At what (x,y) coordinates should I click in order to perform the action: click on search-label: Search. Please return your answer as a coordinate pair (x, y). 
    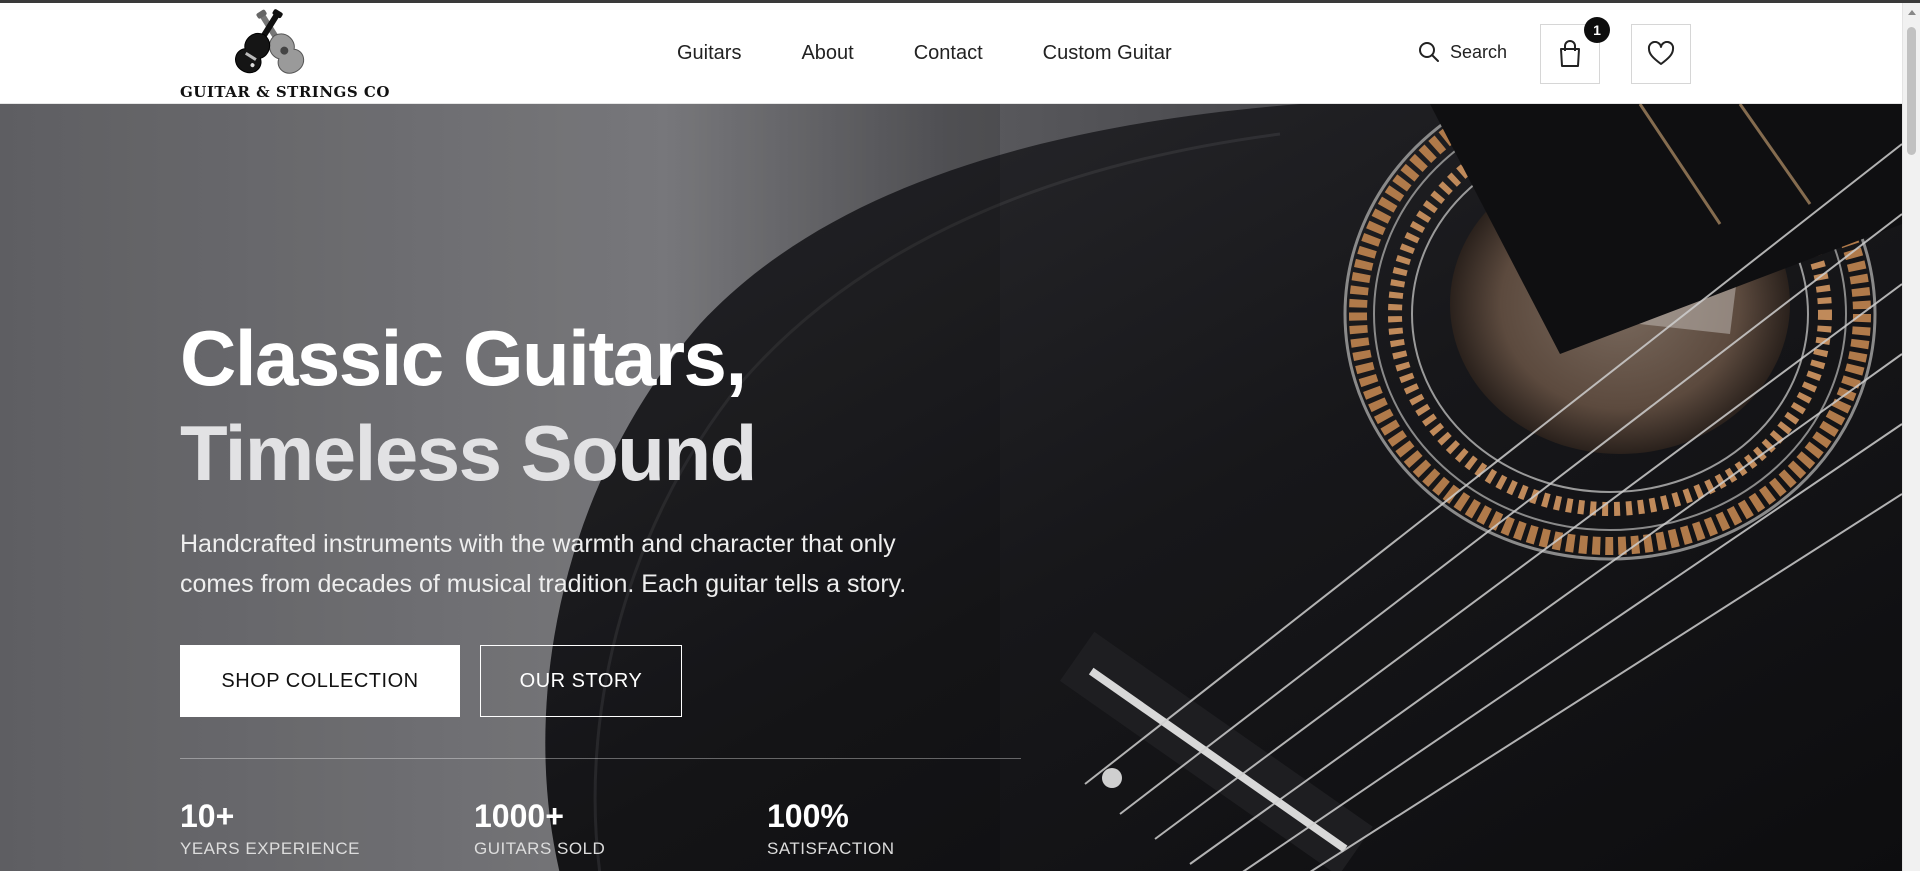
    Looking at the image, I should click on (1479, 51).